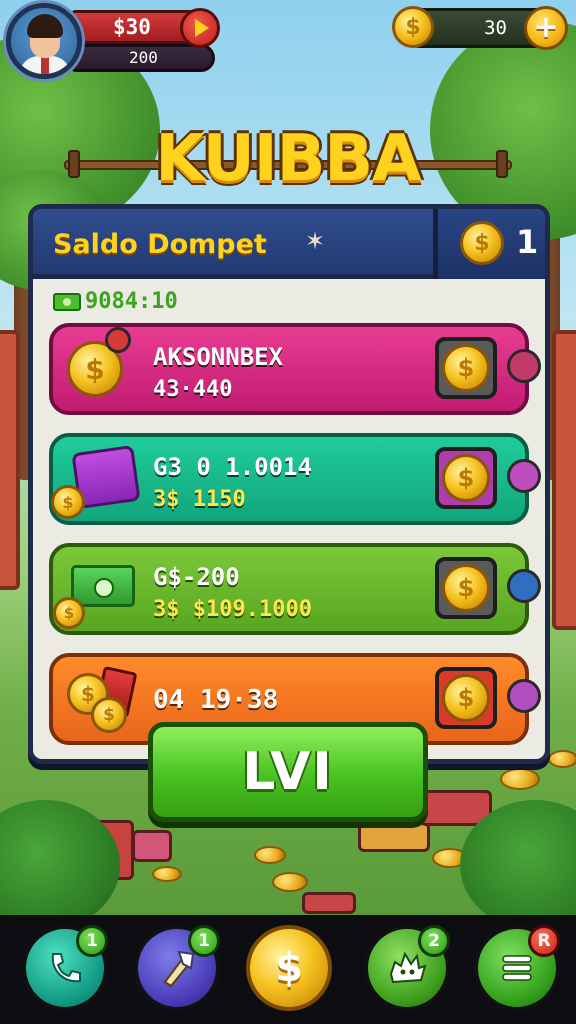 The height and width of the screenshot is (1024, 576). Describe the element at coordinates (218, 357) in the screenshot. I see `row-title: AKSONNBEX` at that location.